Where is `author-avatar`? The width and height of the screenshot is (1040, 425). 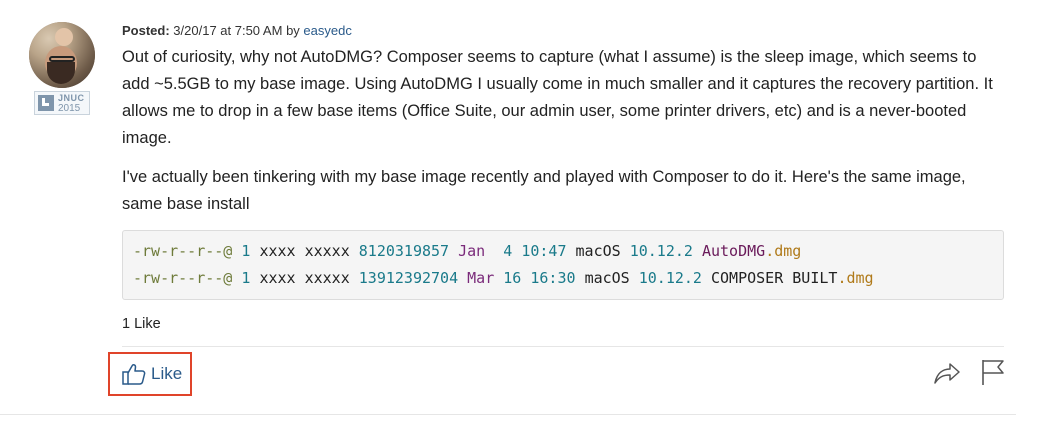 author-avatar is located at coordinates (62, 55).